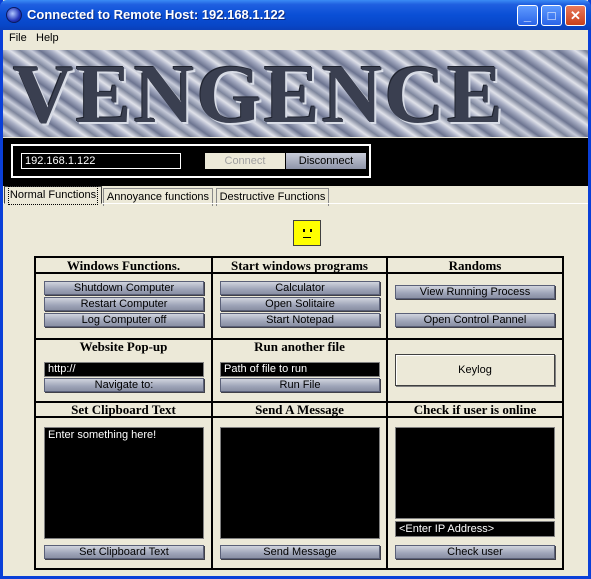  I want to click on section-title-message: Send A Message, so click(299, 409).